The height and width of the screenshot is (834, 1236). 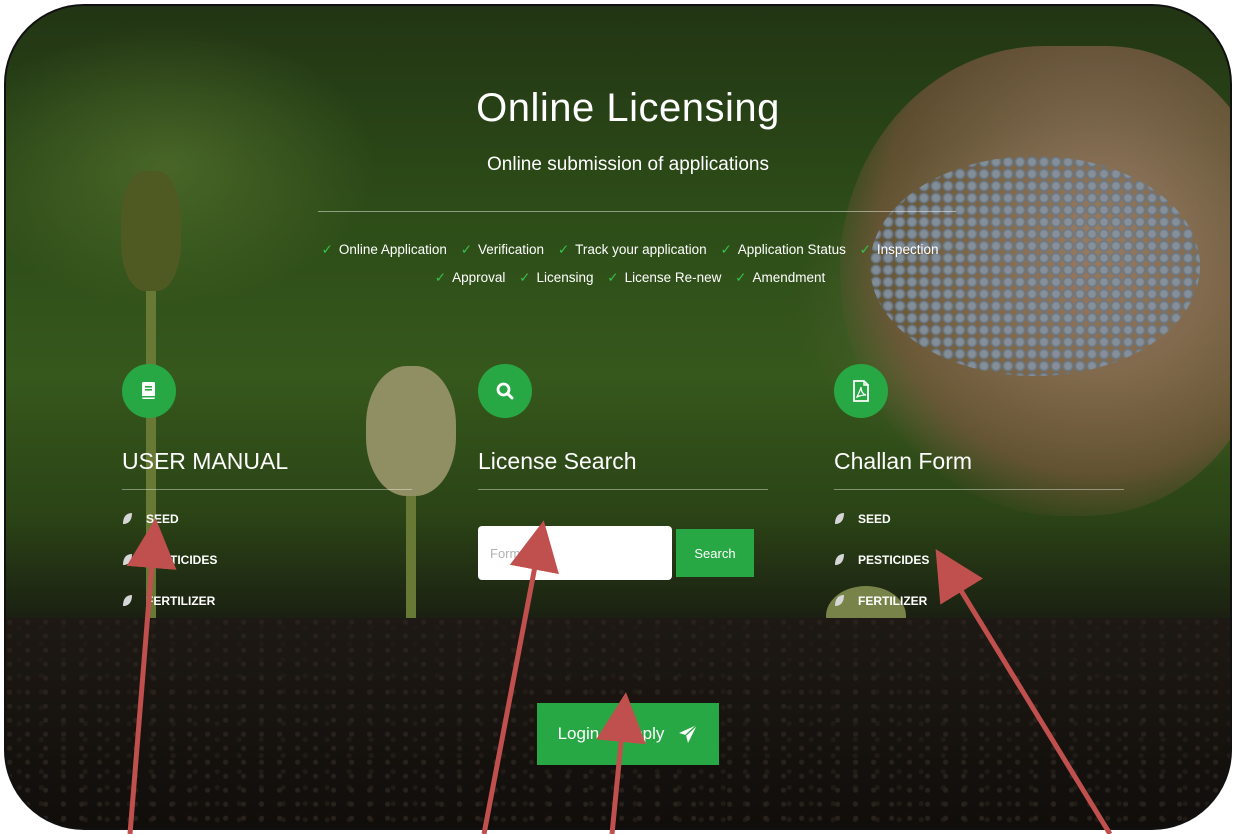 What do you see at coordinates (556, 277) in the screenshot?
I see `feature-item: ✓ Licensing` at bounding box center [556, 277].